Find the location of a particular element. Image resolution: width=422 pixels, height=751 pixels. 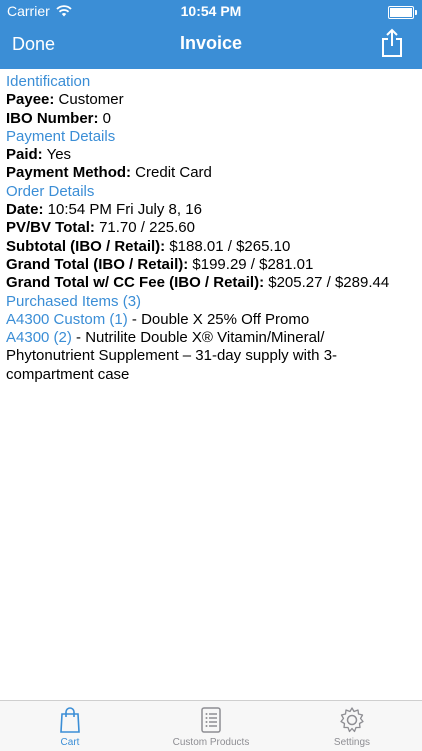

subtotal-label: Subtotal (IBO / Retail): is located at coordinates (86, 246).